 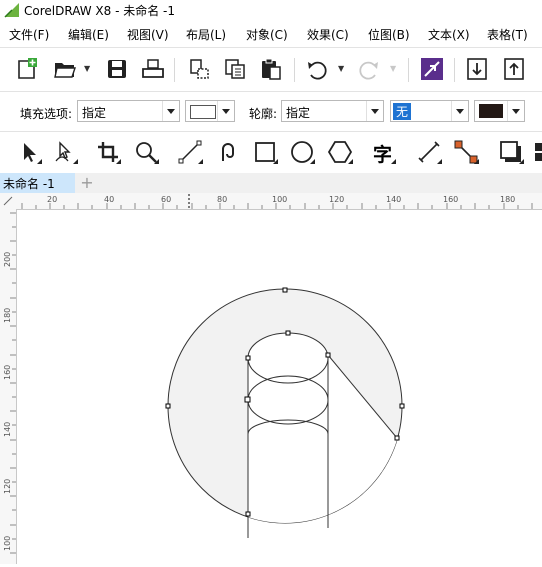 I want to click on ellipse-tool, so click(x=302, y=152).